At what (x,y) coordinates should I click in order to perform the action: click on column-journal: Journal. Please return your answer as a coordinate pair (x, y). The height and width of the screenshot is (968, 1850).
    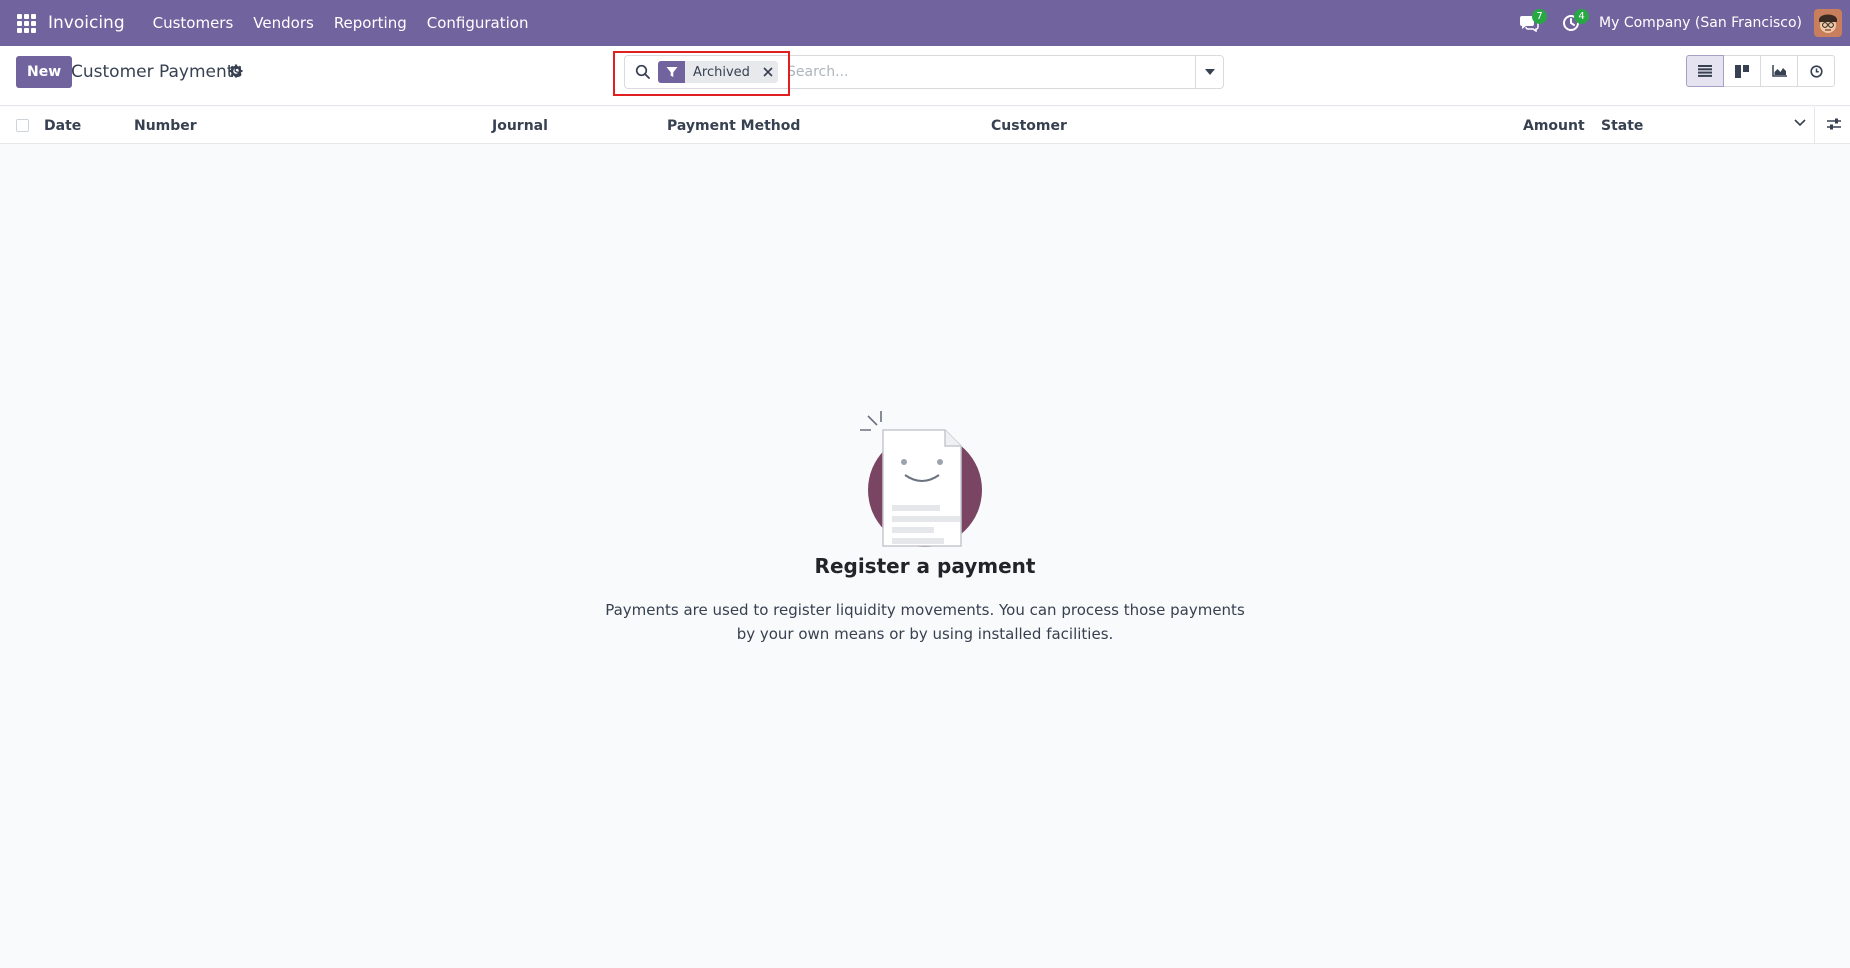
    Looking at the image, I should click on (520, 126).